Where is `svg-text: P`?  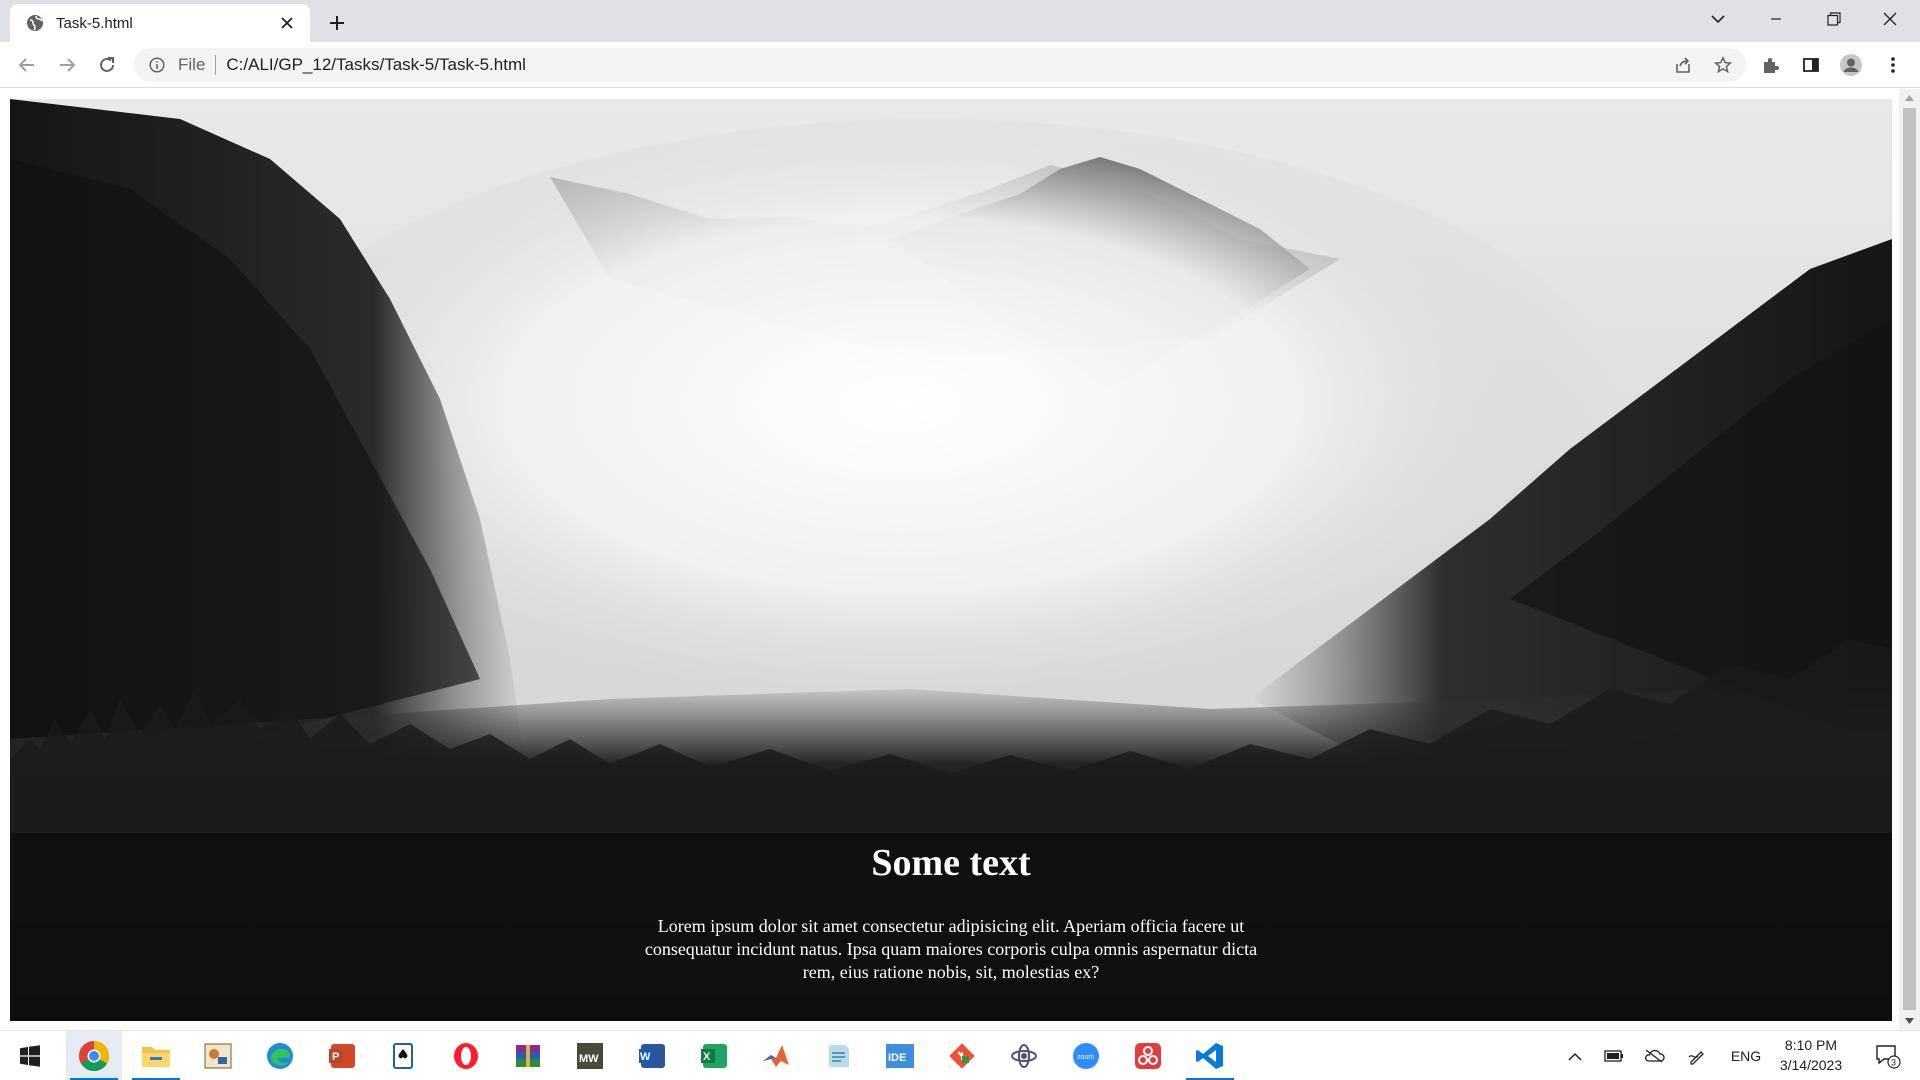
svg-text: P is located at coordinates (335, 1057).